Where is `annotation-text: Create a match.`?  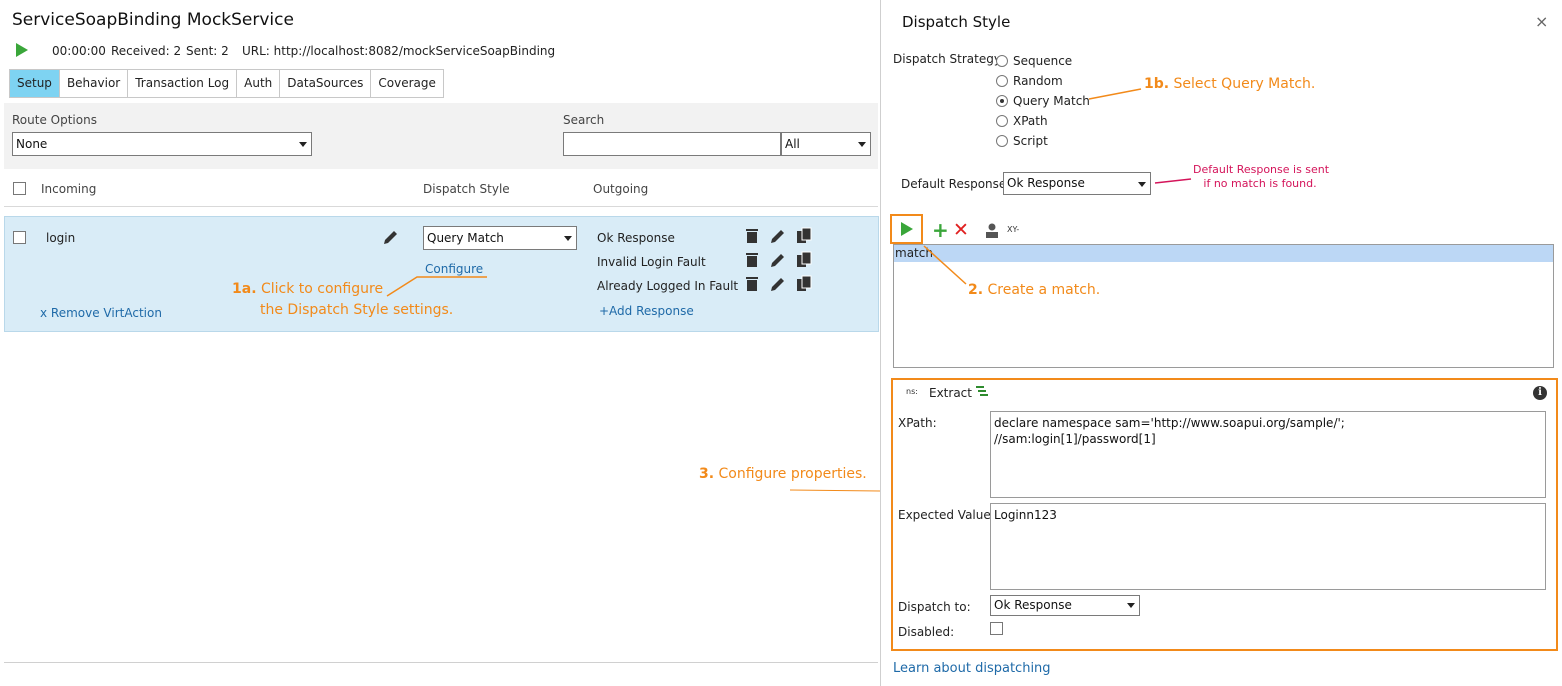 annotation-text: Create a match. is located at coordinates (1044, 290).